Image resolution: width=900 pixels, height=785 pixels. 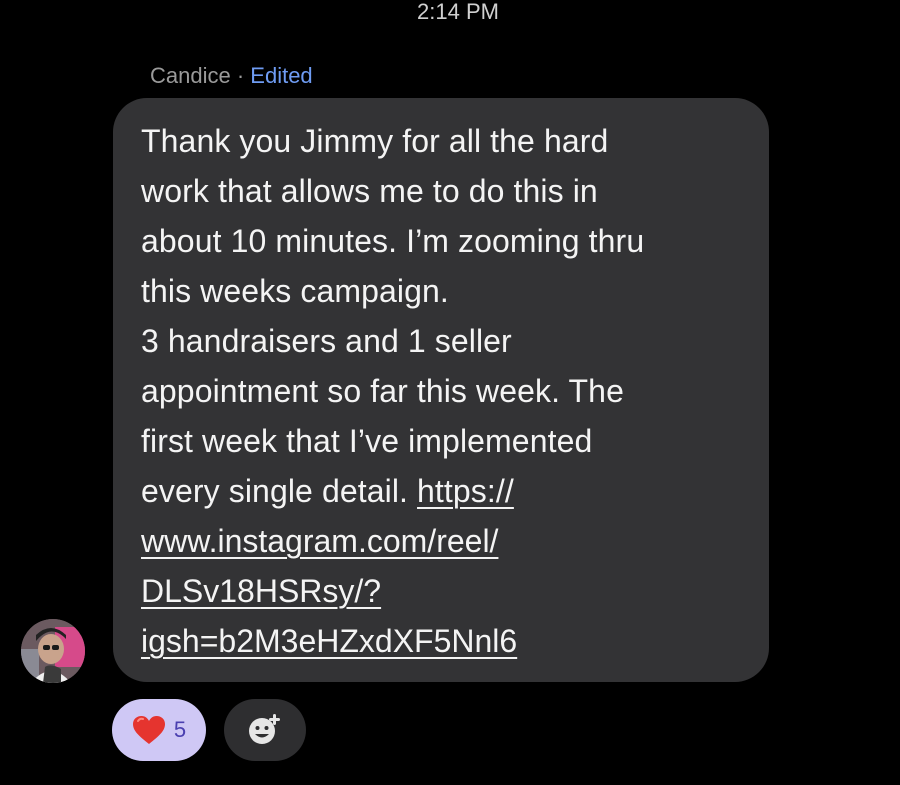 What do you see at coordinates (148, 730) in the screenshot?
I see `heart-icon` at bounding box center [148, 730].